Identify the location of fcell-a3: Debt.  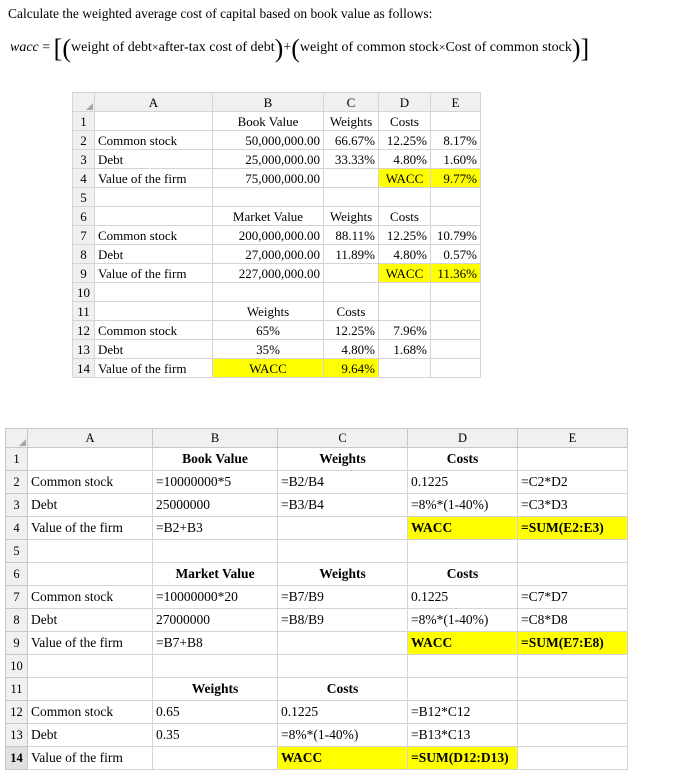
(90, 505).